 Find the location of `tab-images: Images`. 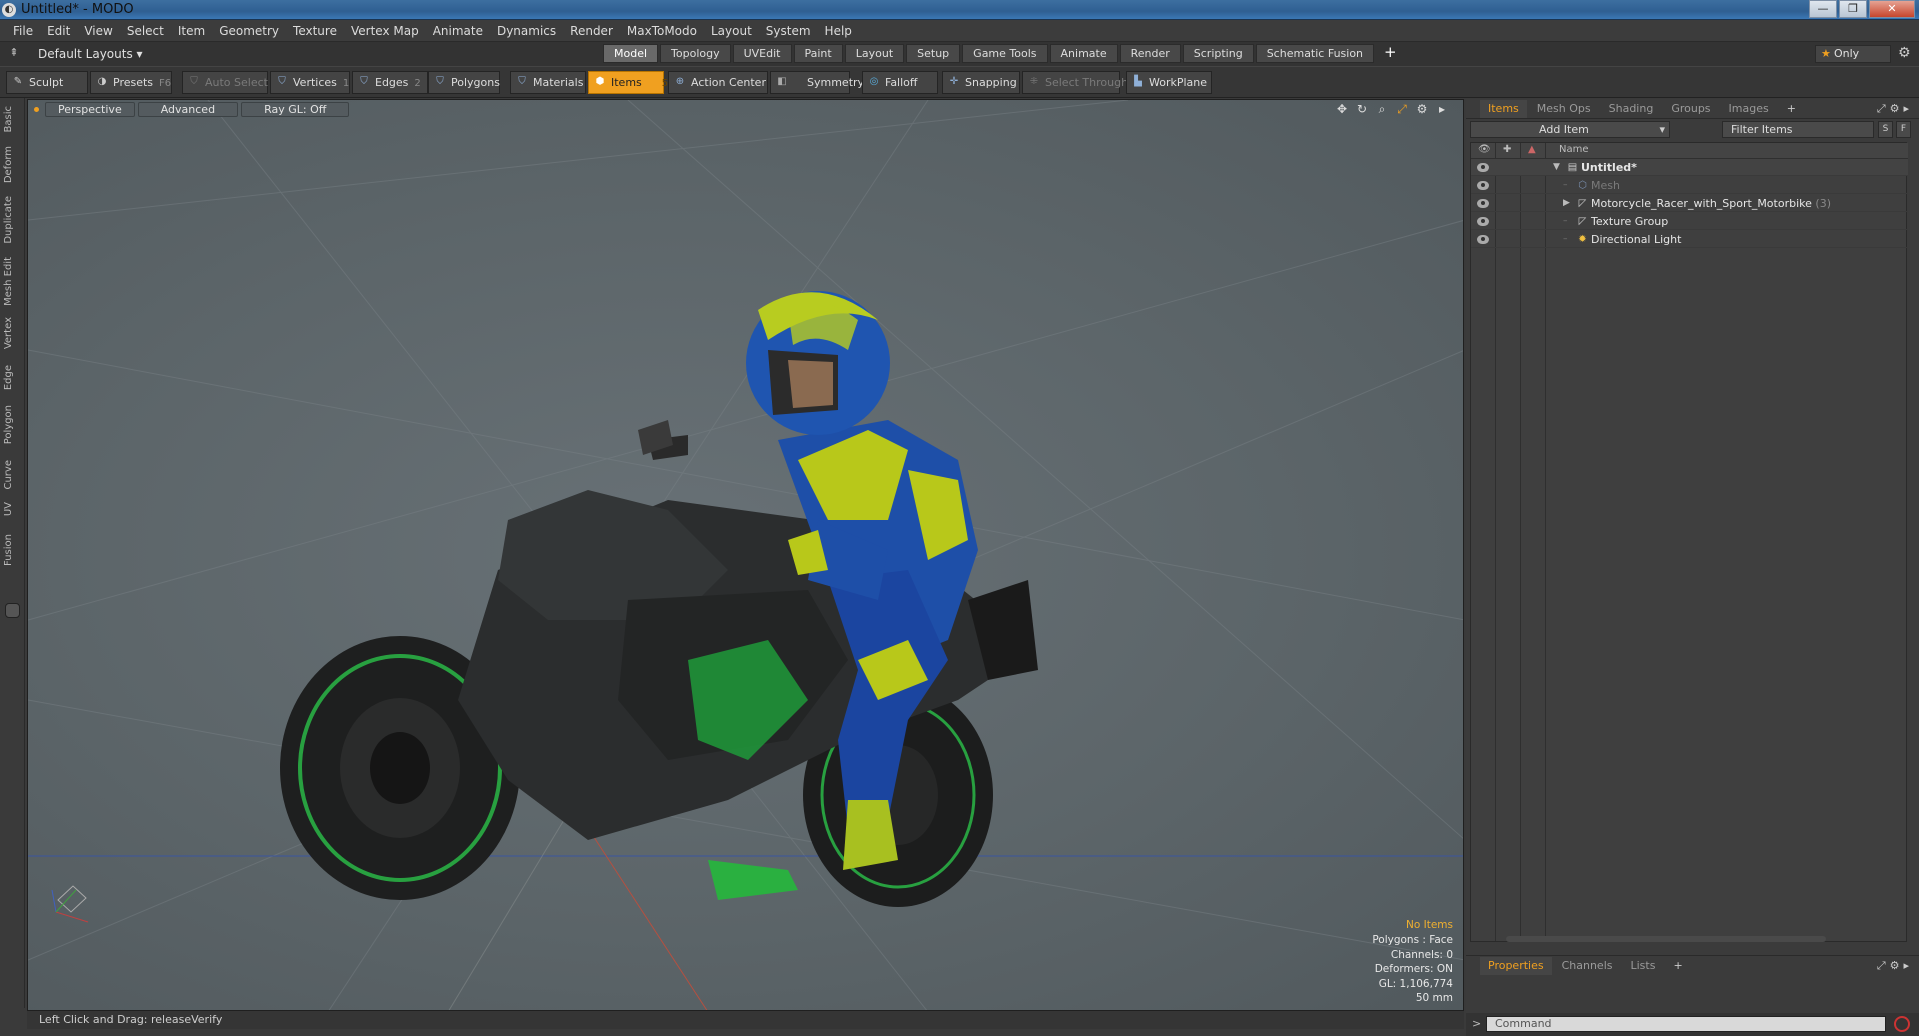

tab-images: Images is located at coordinates (1749, 109).